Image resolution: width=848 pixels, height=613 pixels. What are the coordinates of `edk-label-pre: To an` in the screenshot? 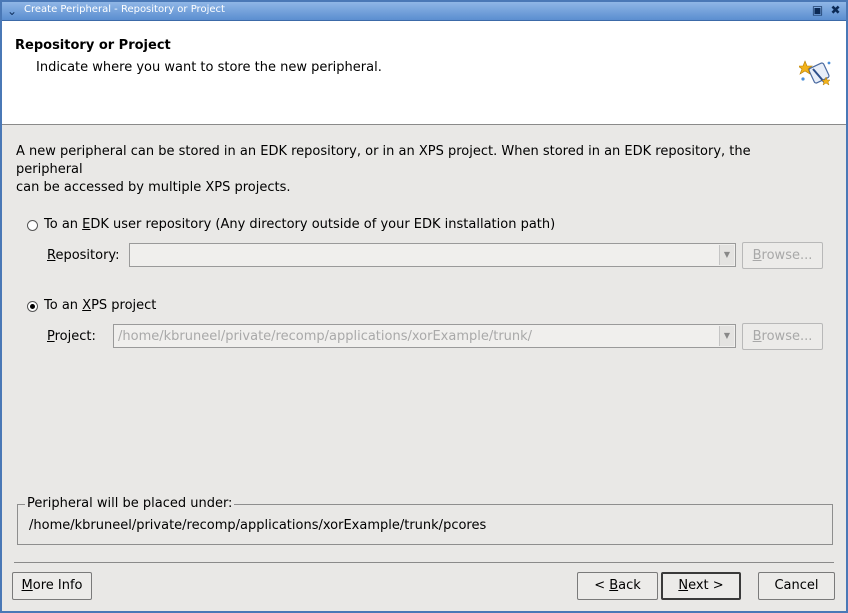 It's located at (63, 224).